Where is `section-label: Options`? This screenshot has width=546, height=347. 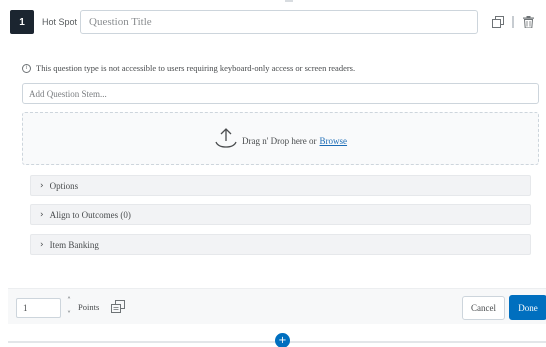 section-label: Options is located at coordinates (64, 185).